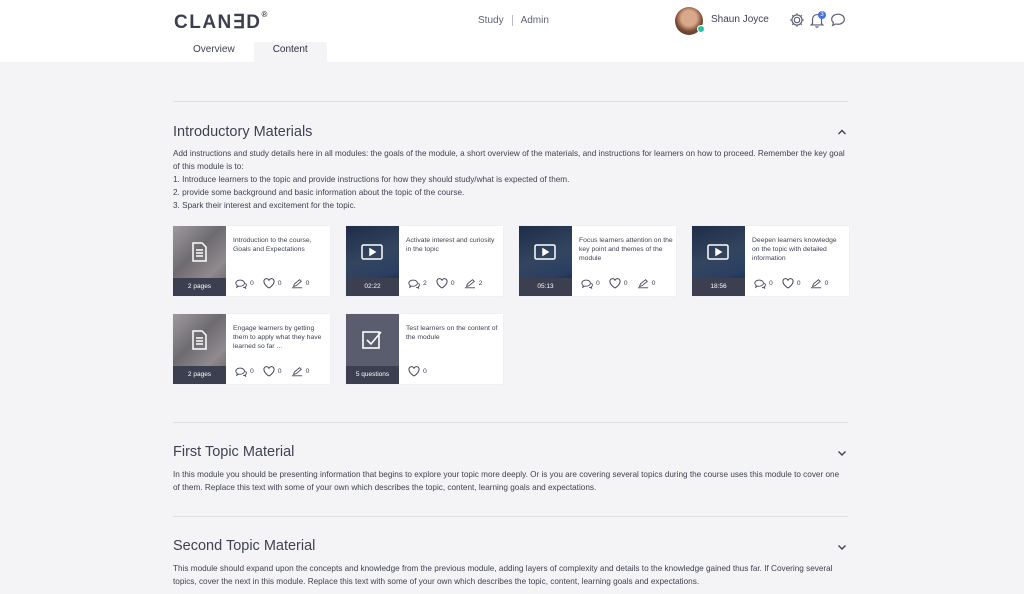 This screenshot has height=594, width=1024. Describe the element at coordinates (690, 21) in the screenshot. I see `avatar` at that location.